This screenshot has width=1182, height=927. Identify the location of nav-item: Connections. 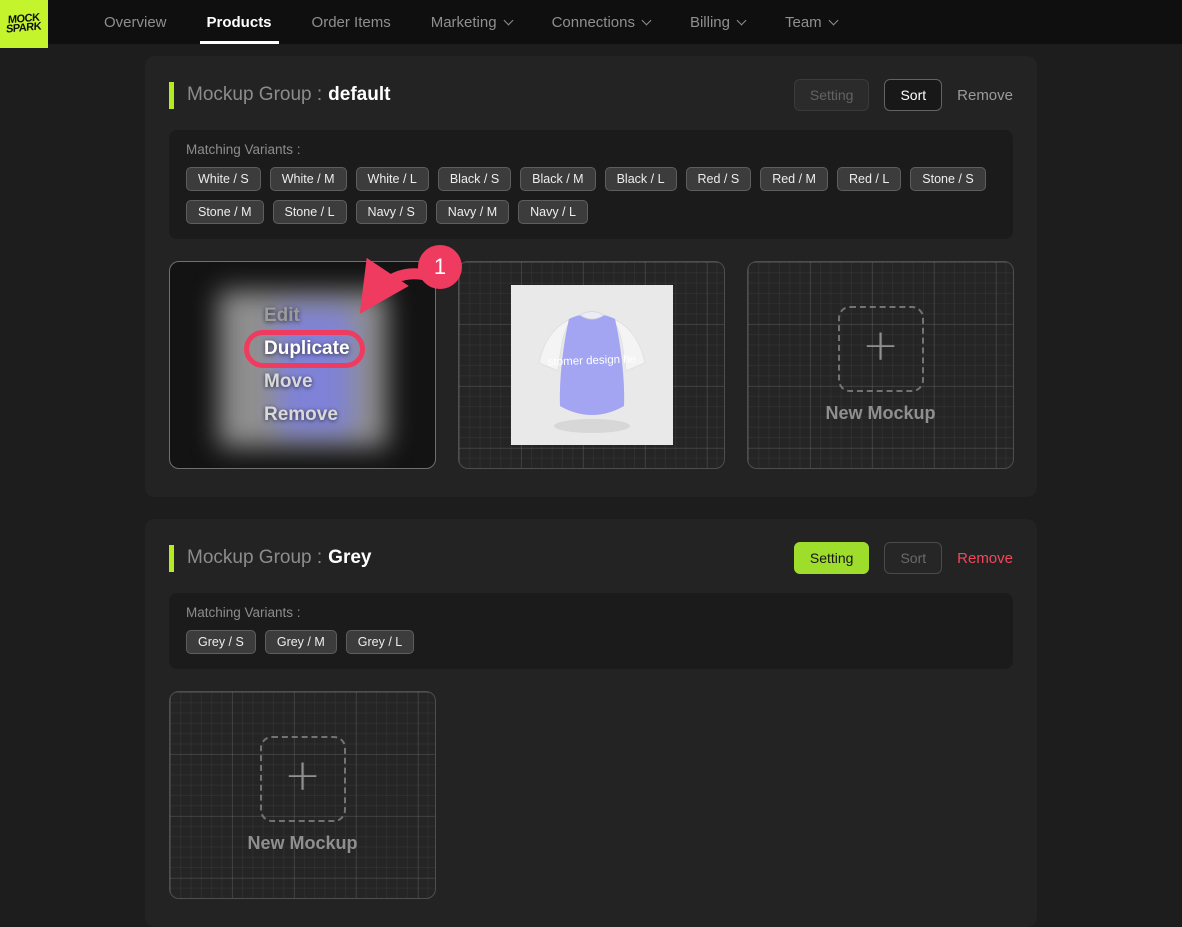
(601, 22).